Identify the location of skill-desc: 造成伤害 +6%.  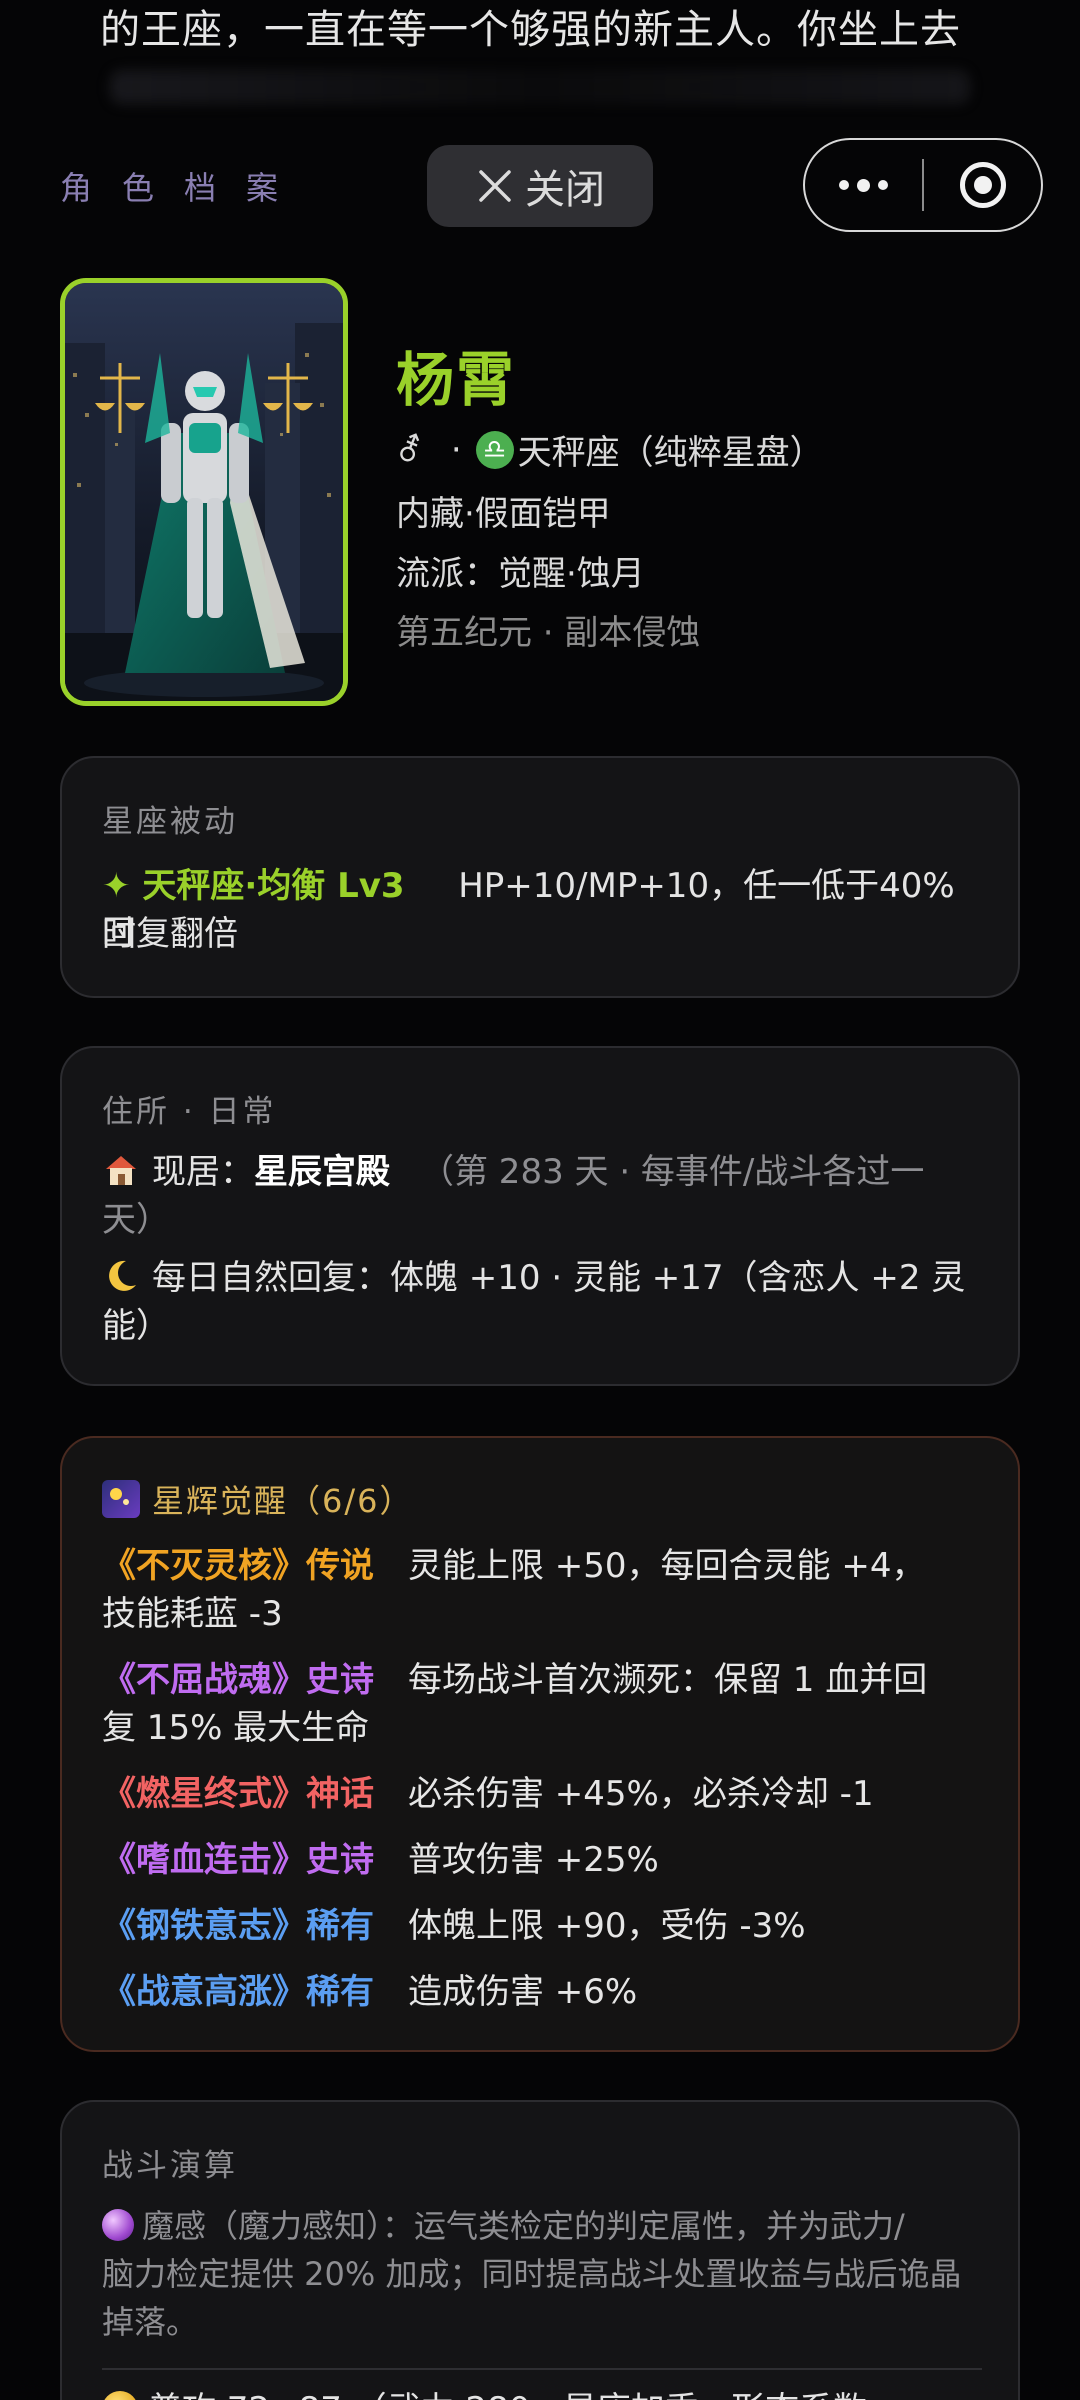
(523, 1992).